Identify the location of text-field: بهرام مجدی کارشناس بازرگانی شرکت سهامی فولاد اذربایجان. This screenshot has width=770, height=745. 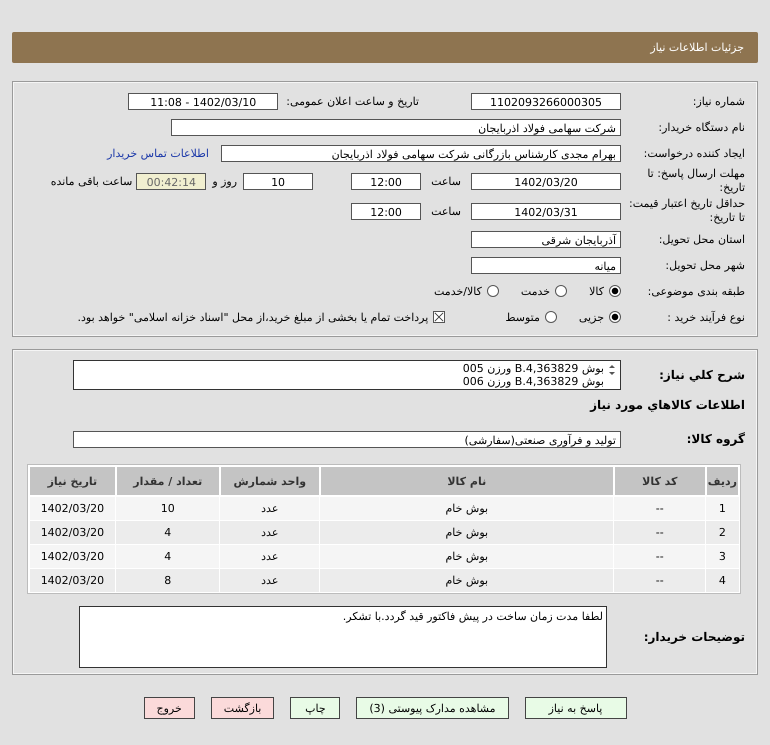
(421, 153).